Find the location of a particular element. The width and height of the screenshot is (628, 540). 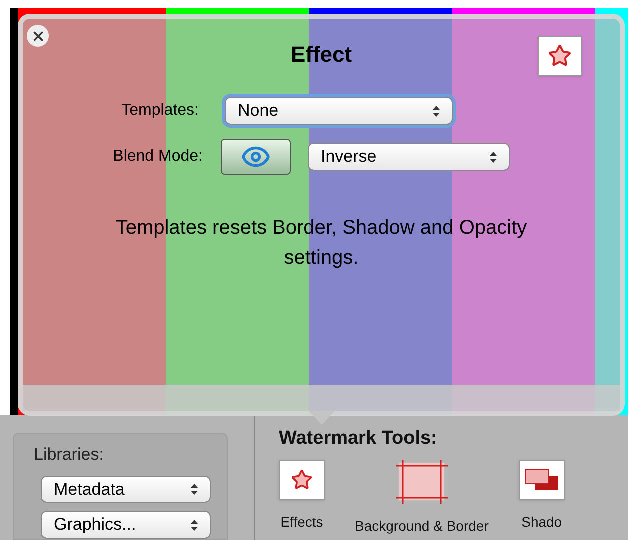

star-icon is located at coordinates (560, 56).